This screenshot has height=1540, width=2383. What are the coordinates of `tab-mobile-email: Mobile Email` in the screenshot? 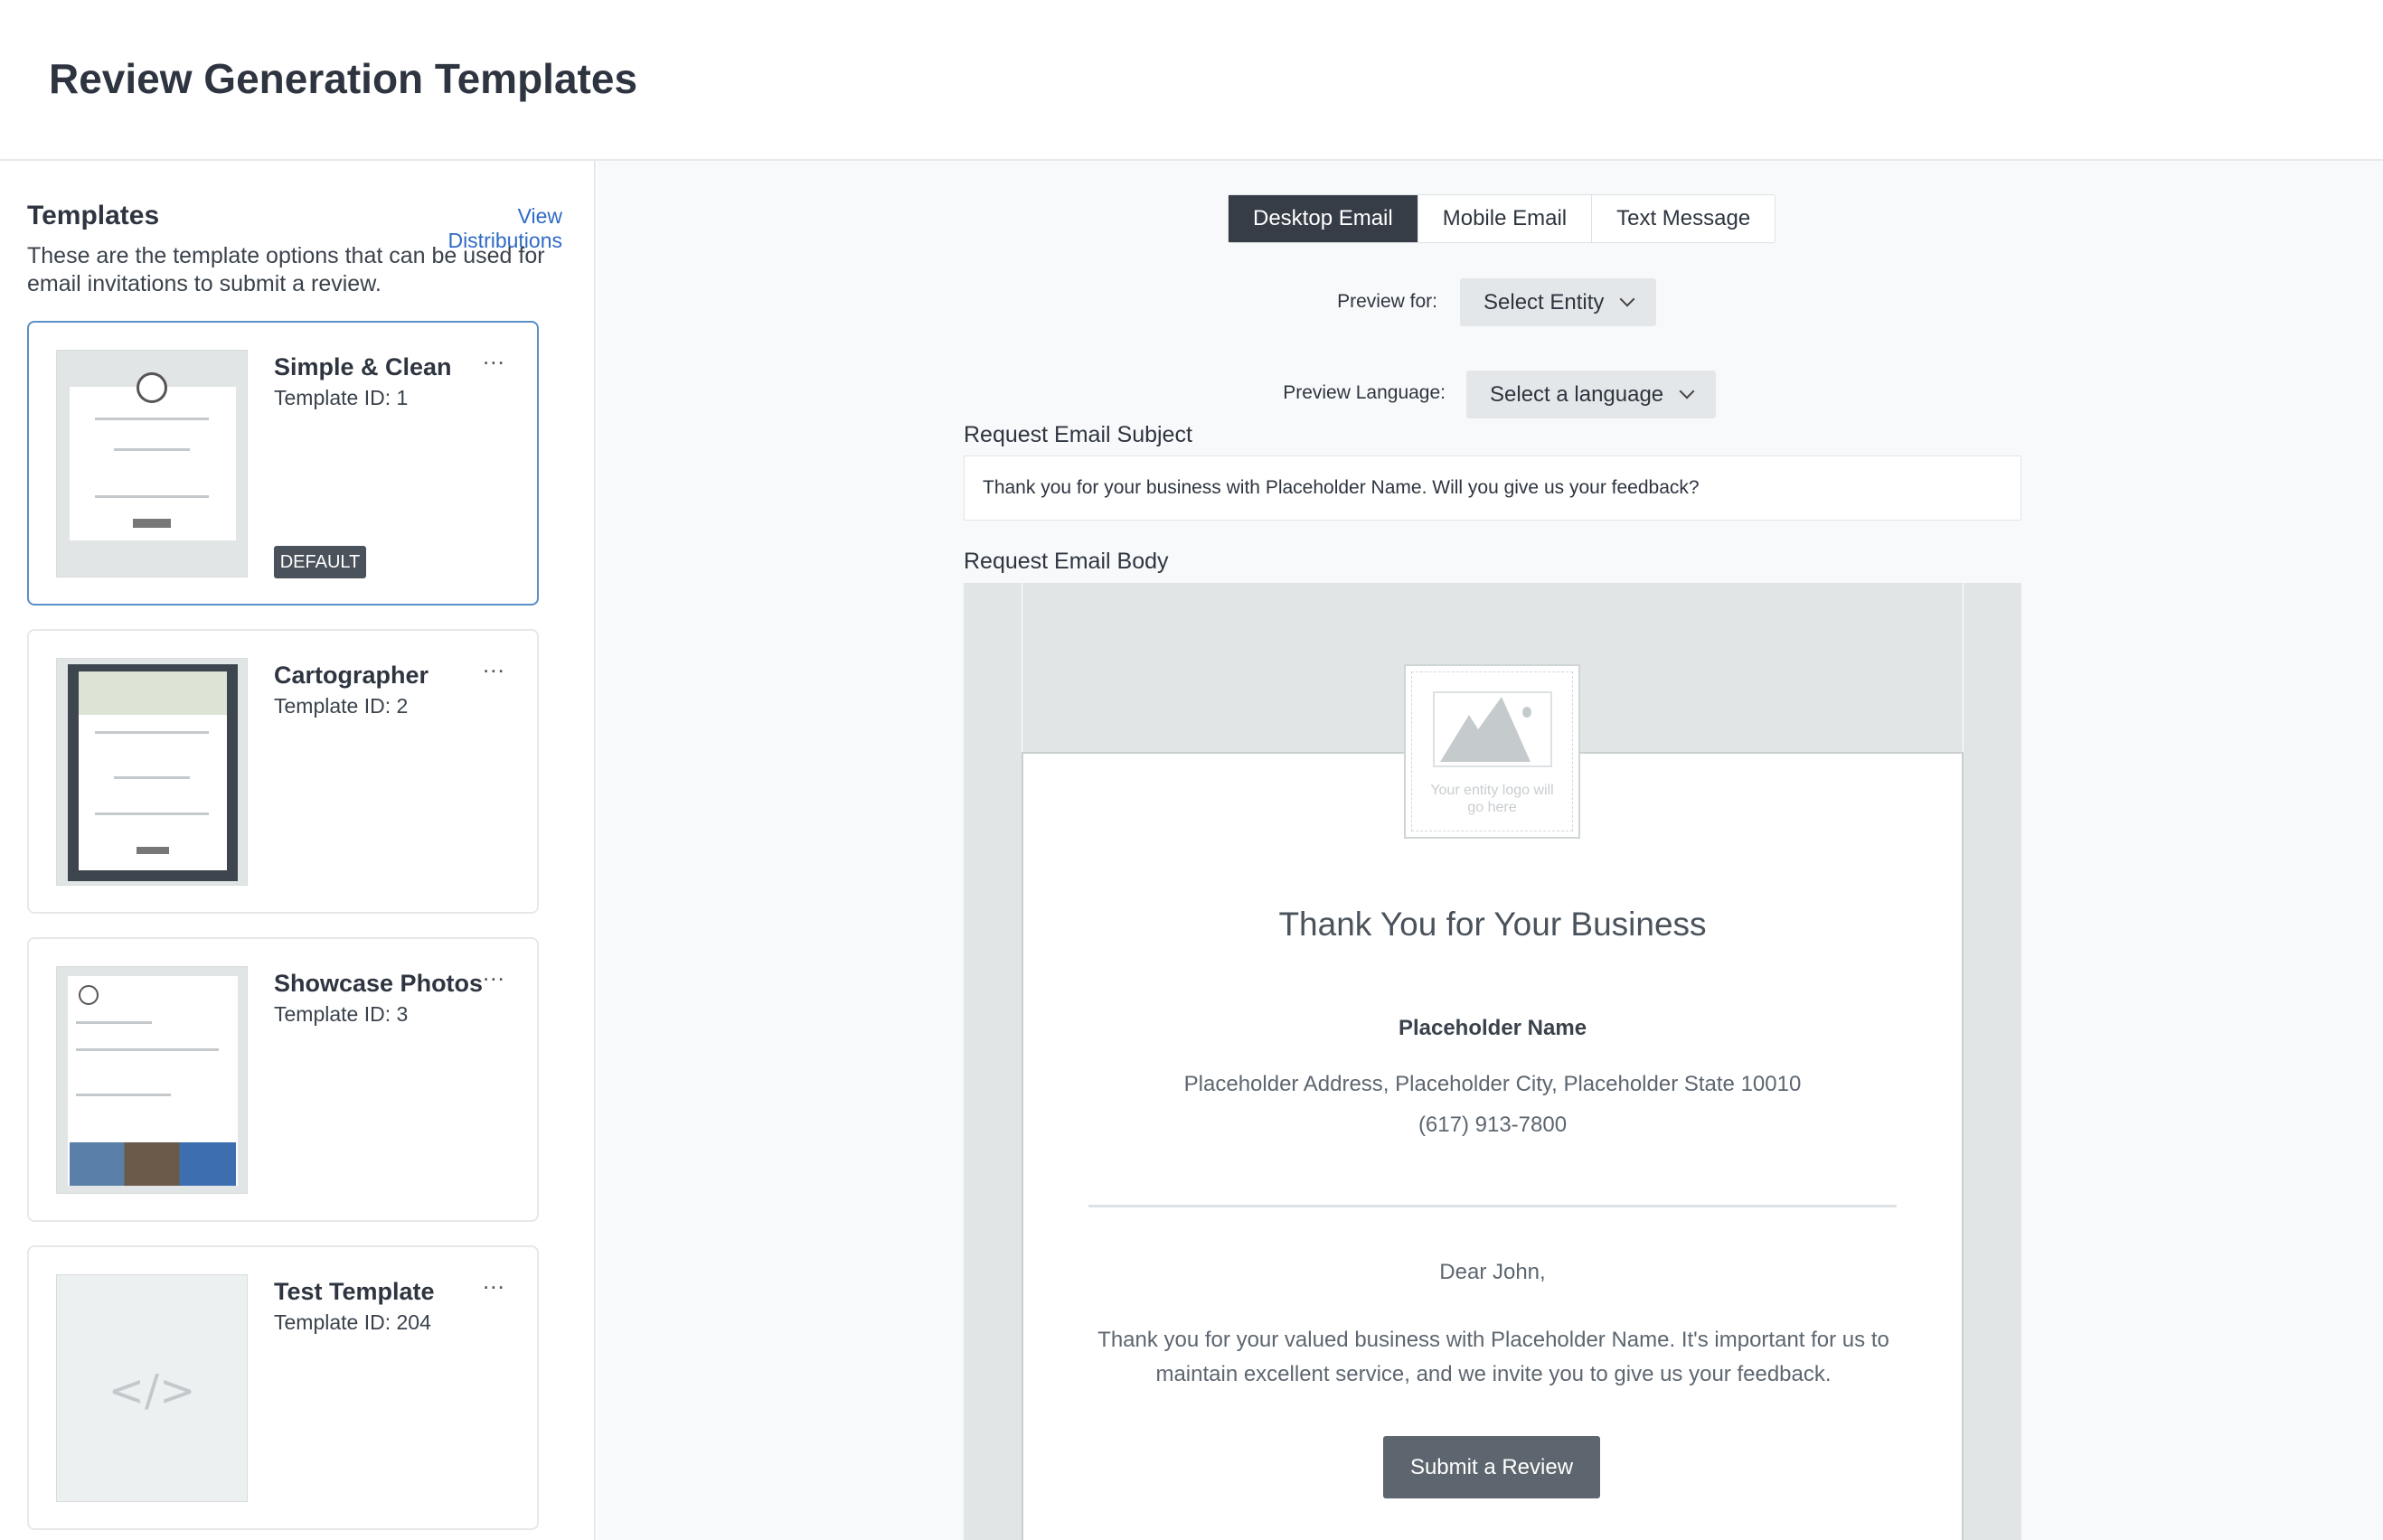 It's located at (1505, 218).